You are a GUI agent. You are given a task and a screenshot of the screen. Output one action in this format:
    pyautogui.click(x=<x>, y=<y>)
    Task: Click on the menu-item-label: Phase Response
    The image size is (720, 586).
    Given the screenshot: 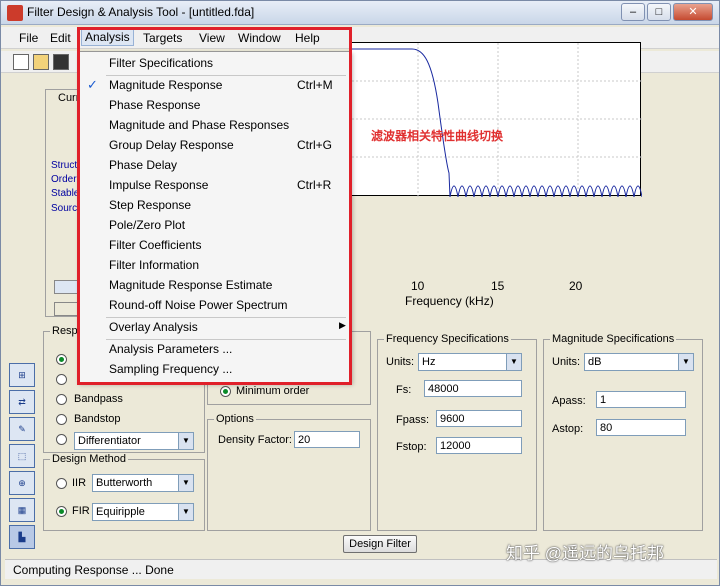 What is the action you would take?
    pyautogui.click(x=155, y=105)
    